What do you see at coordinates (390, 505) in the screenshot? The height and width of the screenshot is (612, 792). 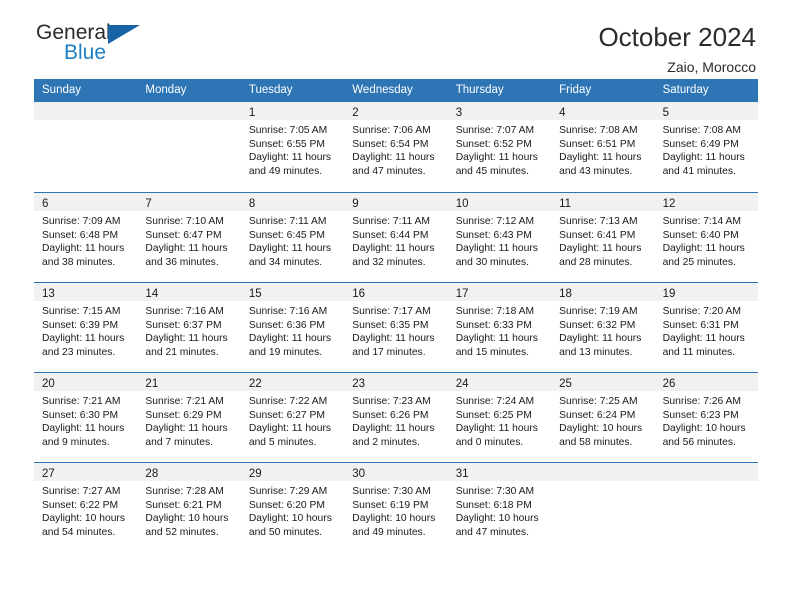 I see `day-detail-line: Sunset: 6:19 PM` at bounding box center [390, 505].